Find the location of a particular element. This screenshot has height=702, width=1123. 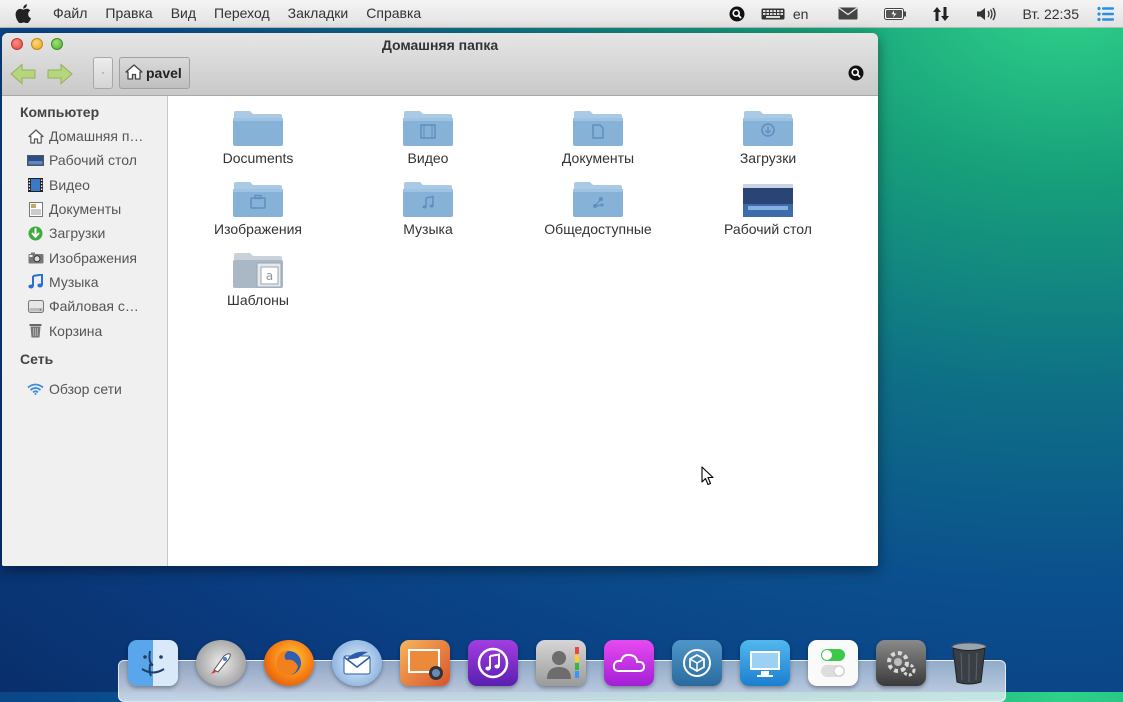

folder-documents-ru: Документы is located at coordinates (598, 137).